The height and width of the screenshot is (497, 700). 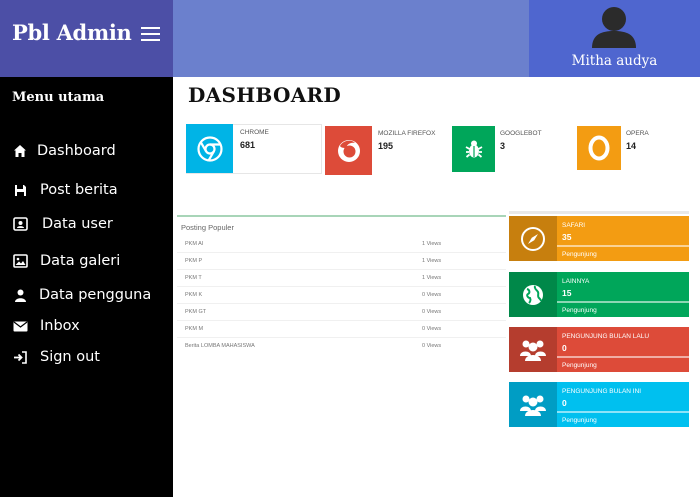 What do you see at coordinates (512, 151) in the screenshot?
I see `browser-stat-googlebot: GOOGLEBOT 3` at bounding box center [512, 151].